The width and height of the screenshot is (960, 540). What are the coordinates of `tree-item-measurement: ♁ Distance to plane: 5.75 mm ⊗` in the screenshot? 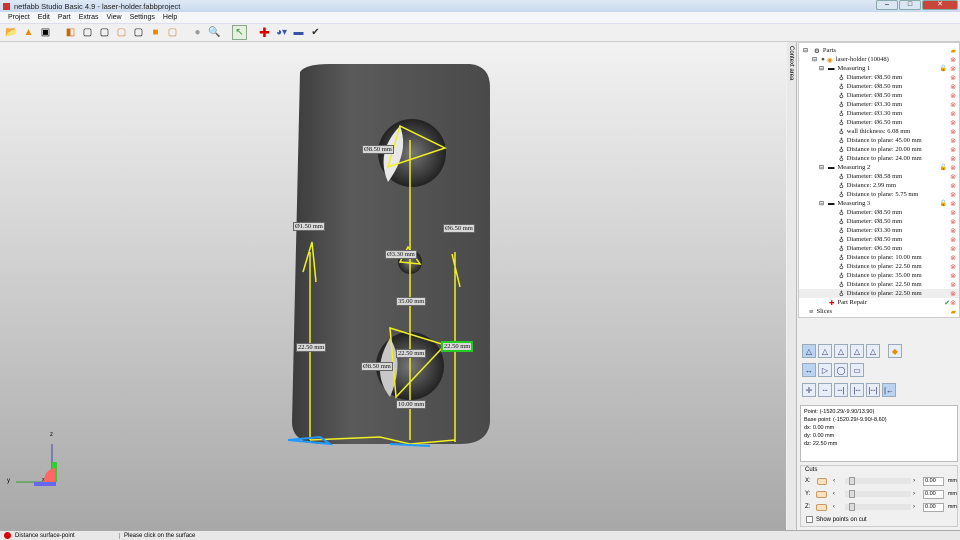 It's located at (879, 194).